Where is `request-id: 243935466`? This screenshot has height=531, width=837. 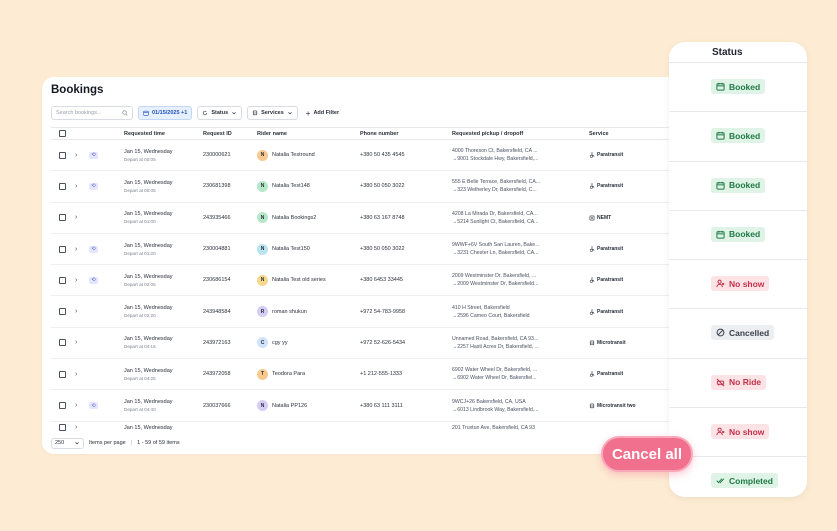 request-id: 243935466 is located at coordinates (217, 218).